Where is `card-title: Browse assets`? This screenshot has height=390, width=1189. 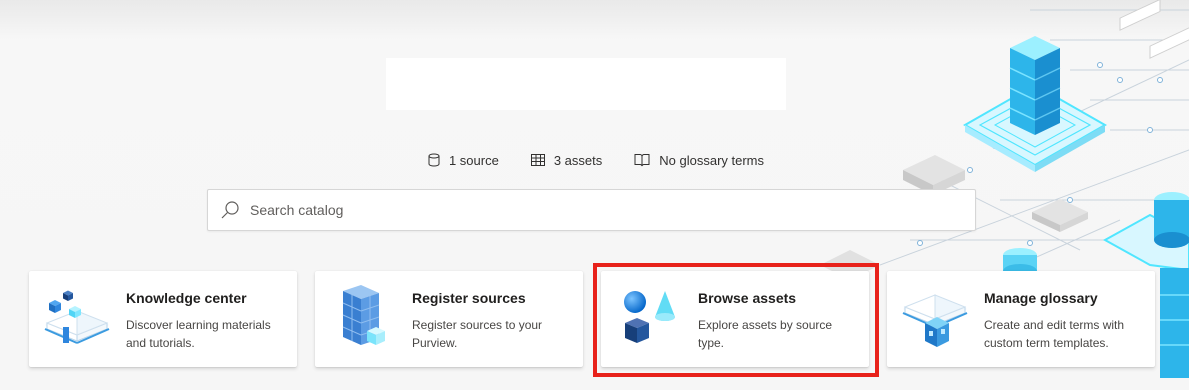
card-title: Browse assets is located at coordinates (747, 298).